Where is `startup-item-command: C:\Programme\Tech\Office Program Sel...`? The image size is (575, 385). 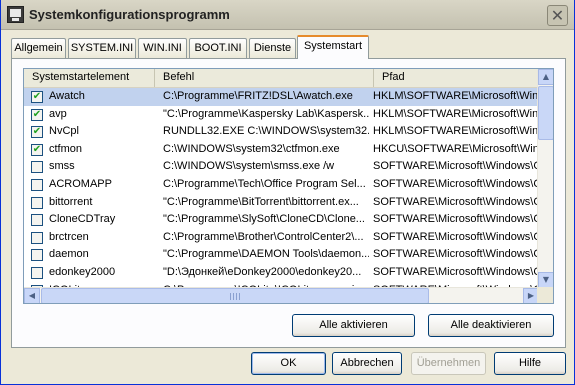 startup-item-command: C:\Programme\Tech\Office Program Sel... is located at coordinates (264, 183).